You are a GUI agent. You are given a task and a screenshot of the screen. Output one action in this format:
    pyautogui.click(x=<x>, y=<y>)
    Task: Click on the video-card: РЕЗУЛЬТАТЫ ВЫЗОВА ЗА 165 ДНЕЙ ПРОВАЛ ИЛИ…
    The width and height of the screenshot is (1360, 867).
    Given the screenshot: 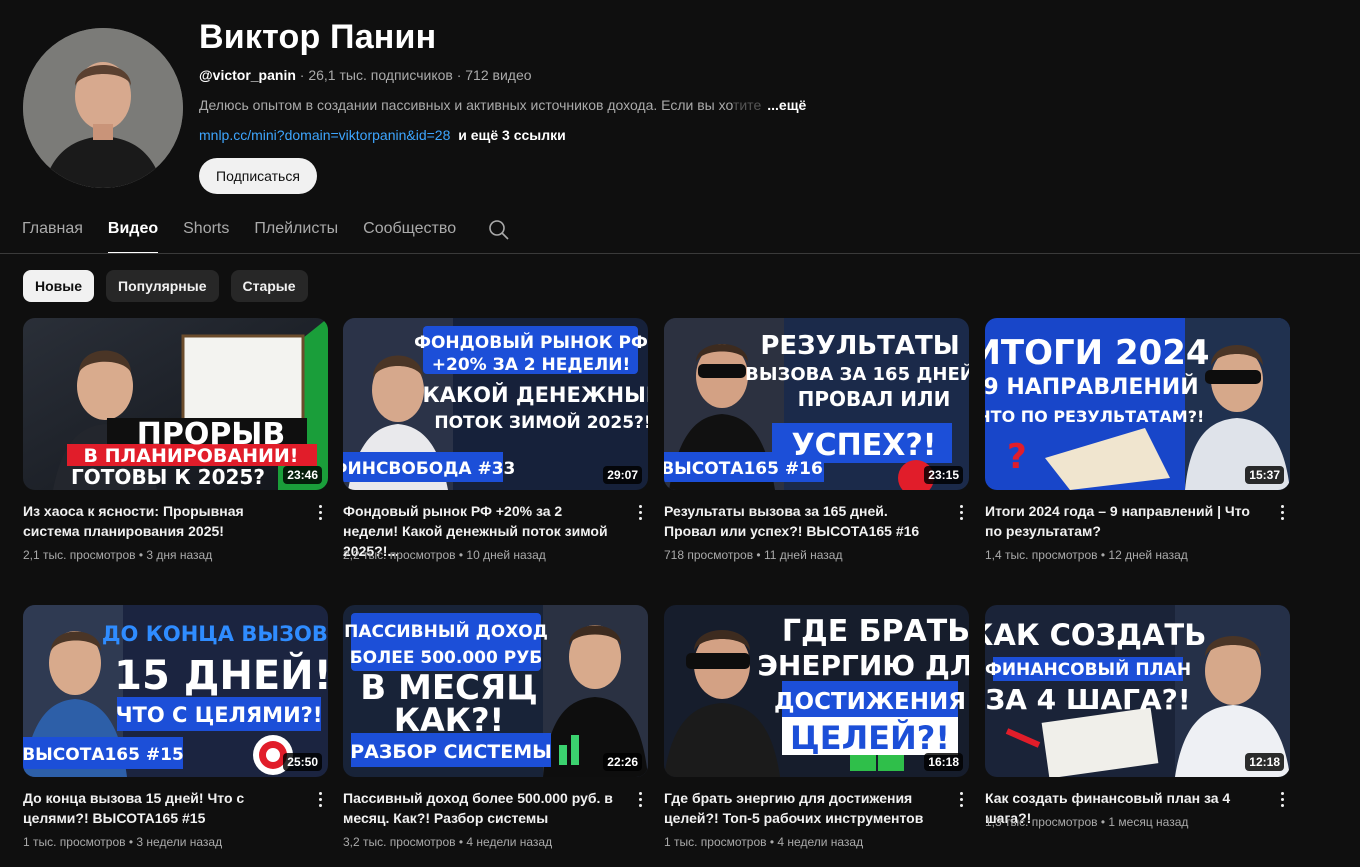 What is the action you would take?
    pyautogui.click(x=816, y=440)
    